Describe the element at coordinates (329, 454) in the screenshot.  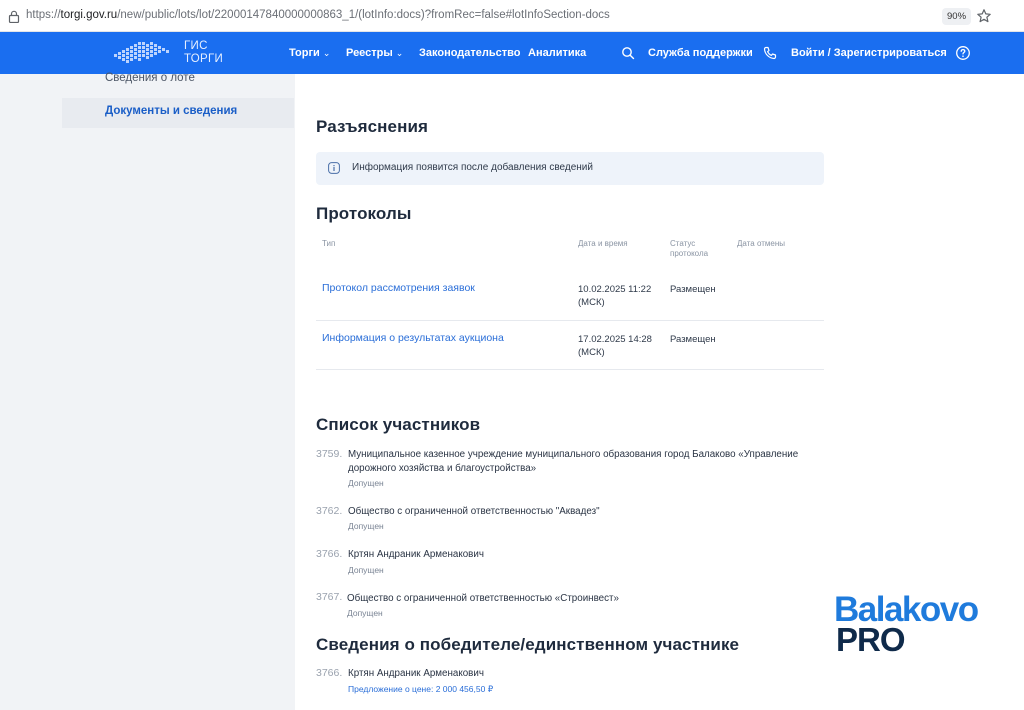
I see `participant-number: 3759.` at that location.